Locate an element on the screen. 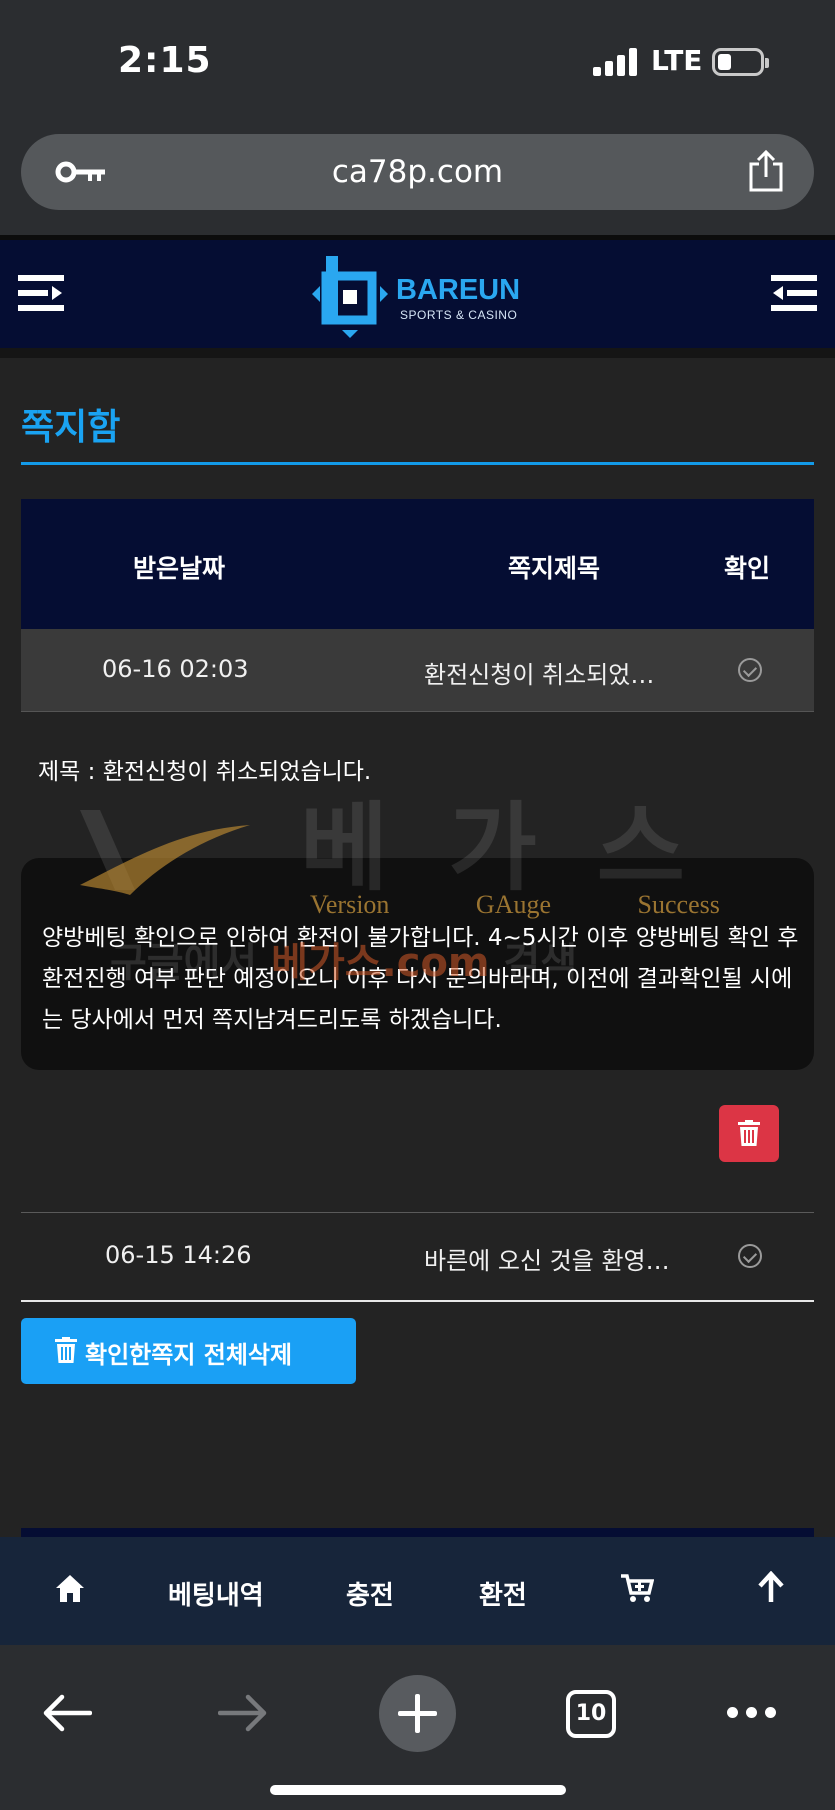  url-text: ca78p.com is located at coordinates (417, 172).